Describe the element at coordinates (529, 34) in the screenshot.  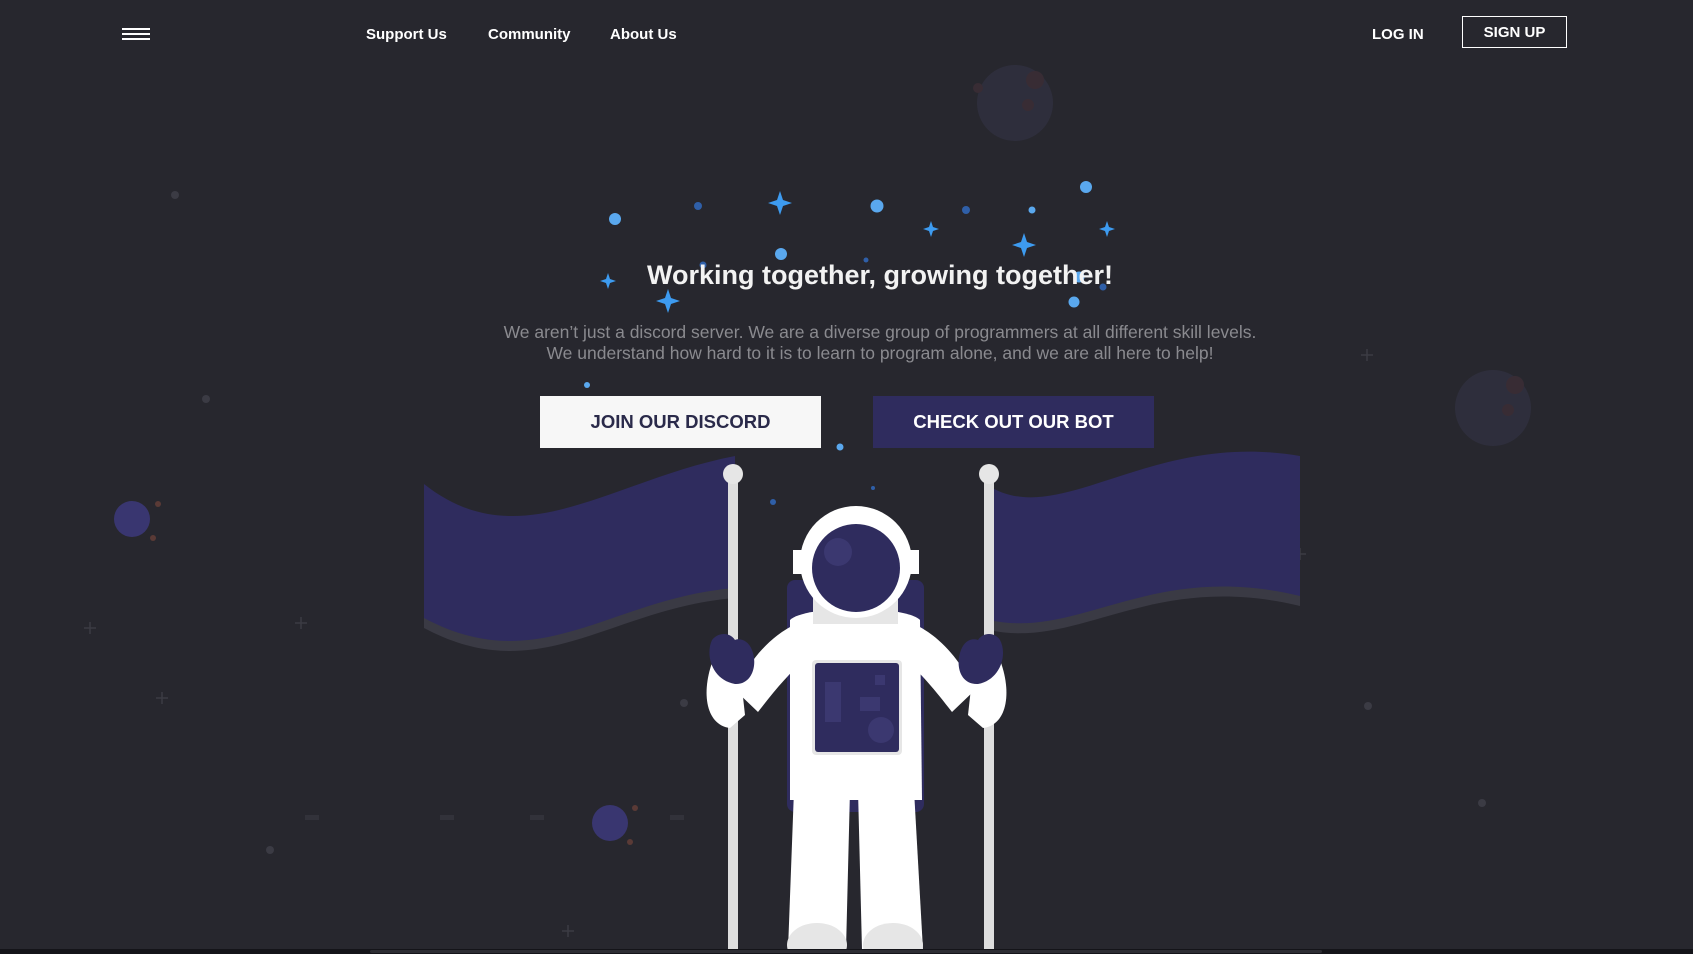
I see `nav-link-community: Community` at that location.